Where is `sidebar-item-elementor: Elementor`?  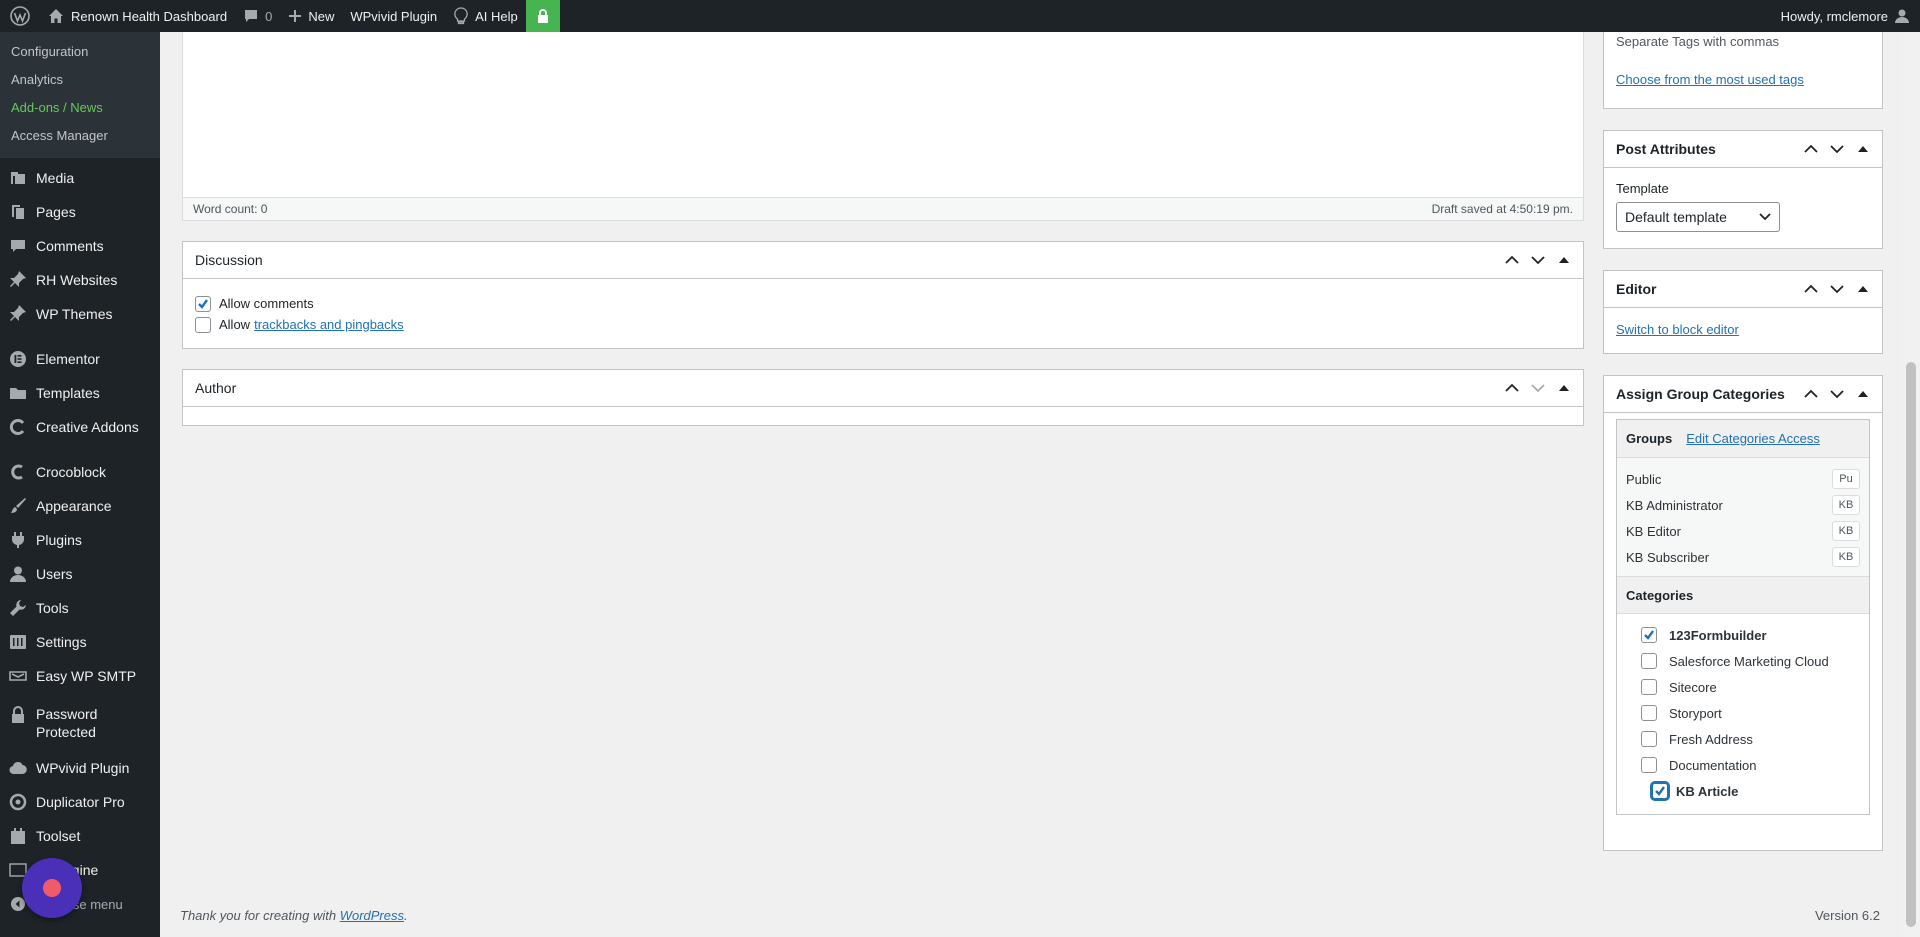 sidebar-item-elementor: Elementor is located at coordinates (80, 359).